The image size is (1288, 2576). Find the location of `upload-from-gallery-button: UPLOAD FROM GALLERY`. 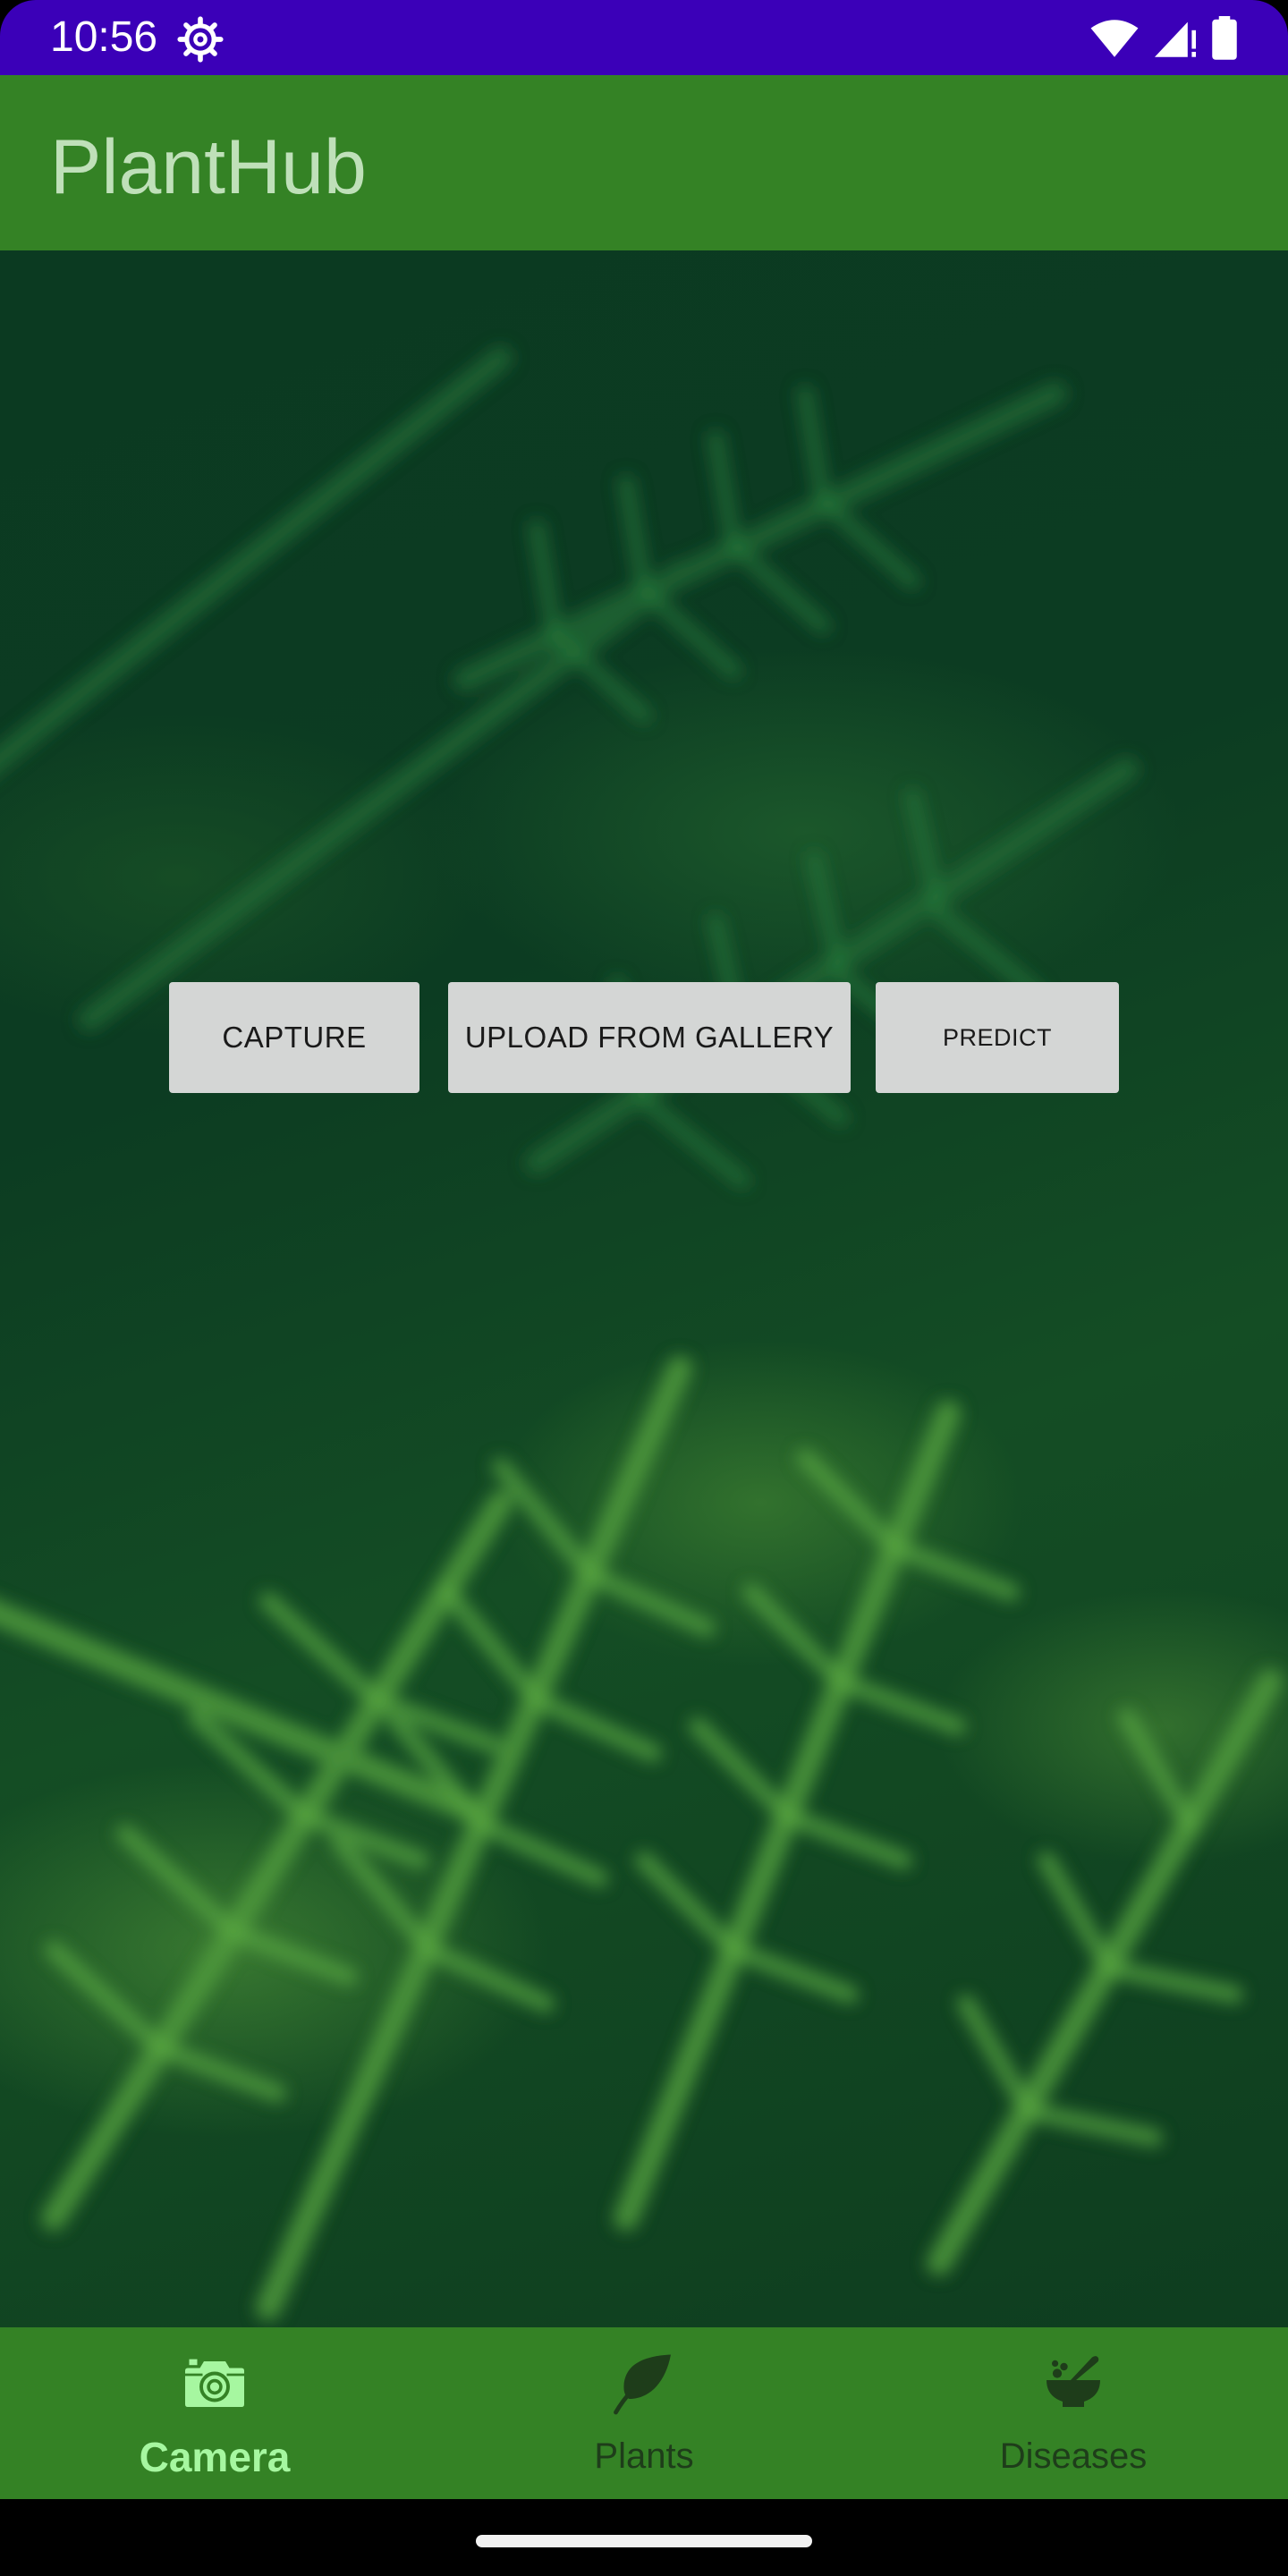

upload-from-gallery-button: UPLOAD FROM GALLERY is located at coordinates (649, 1037).